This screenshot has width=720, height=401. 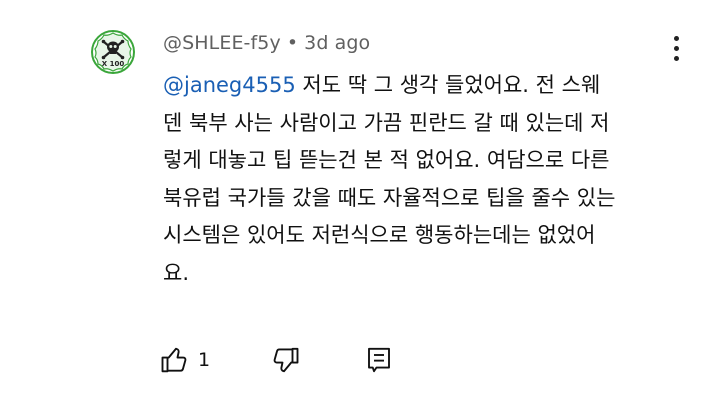 I want to click on like-button: 1, so click(x=185, y=360).